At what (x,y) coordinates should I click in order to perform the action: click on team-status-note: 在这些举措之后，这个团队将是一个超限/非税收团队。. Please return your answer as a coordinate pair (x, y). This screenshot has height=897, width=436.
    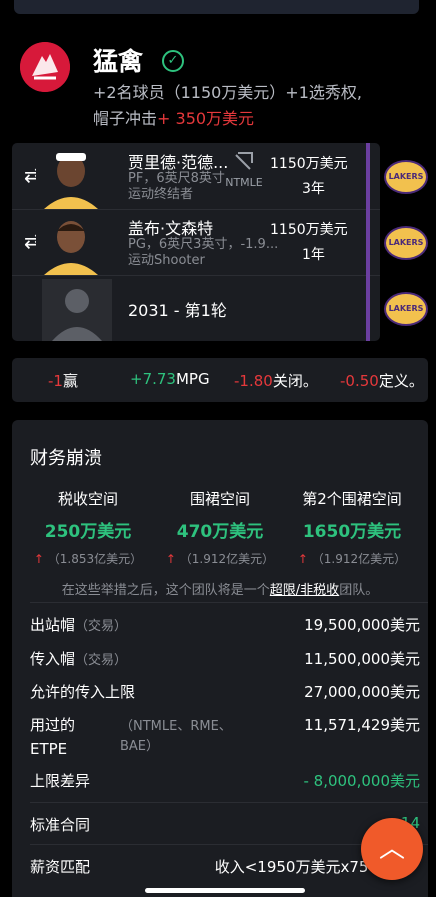
    Looking at the image, I should click on (220, 588).